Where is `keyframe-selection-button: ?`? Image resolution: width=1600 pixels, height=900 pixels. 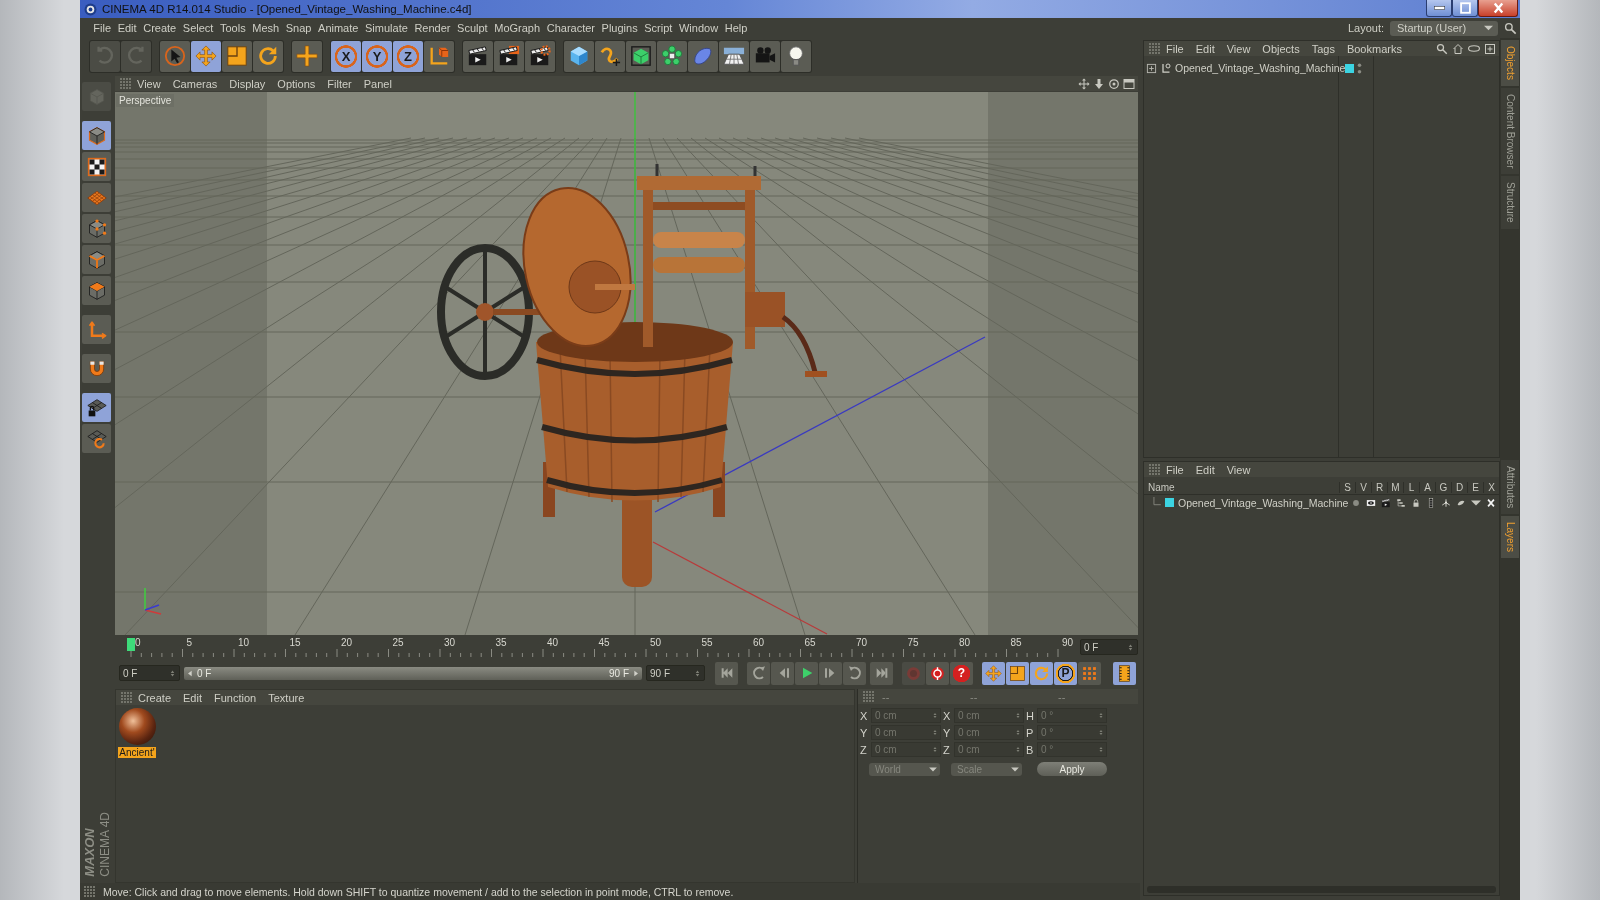 keyframe-selection-button: ? is located at coordinates (961, 673).